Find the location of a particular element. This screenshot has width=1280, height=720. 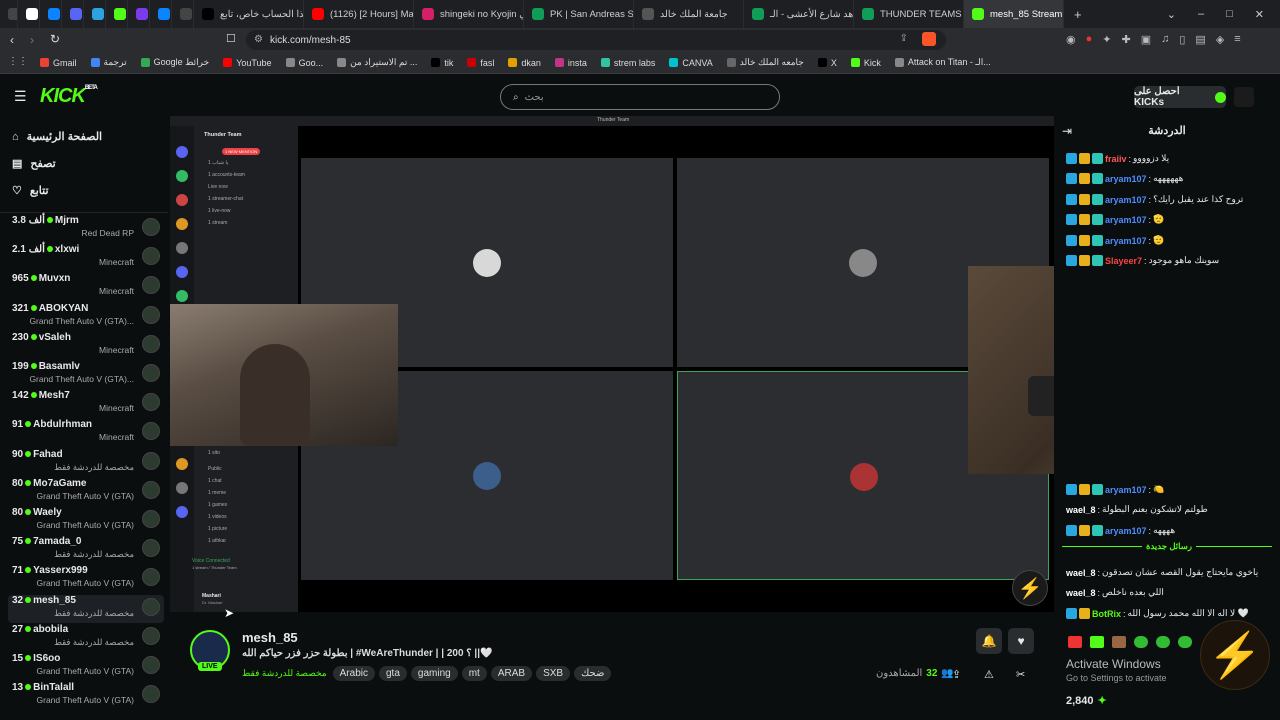

reload-icon: ↻ is located at coordinates (55, 39).